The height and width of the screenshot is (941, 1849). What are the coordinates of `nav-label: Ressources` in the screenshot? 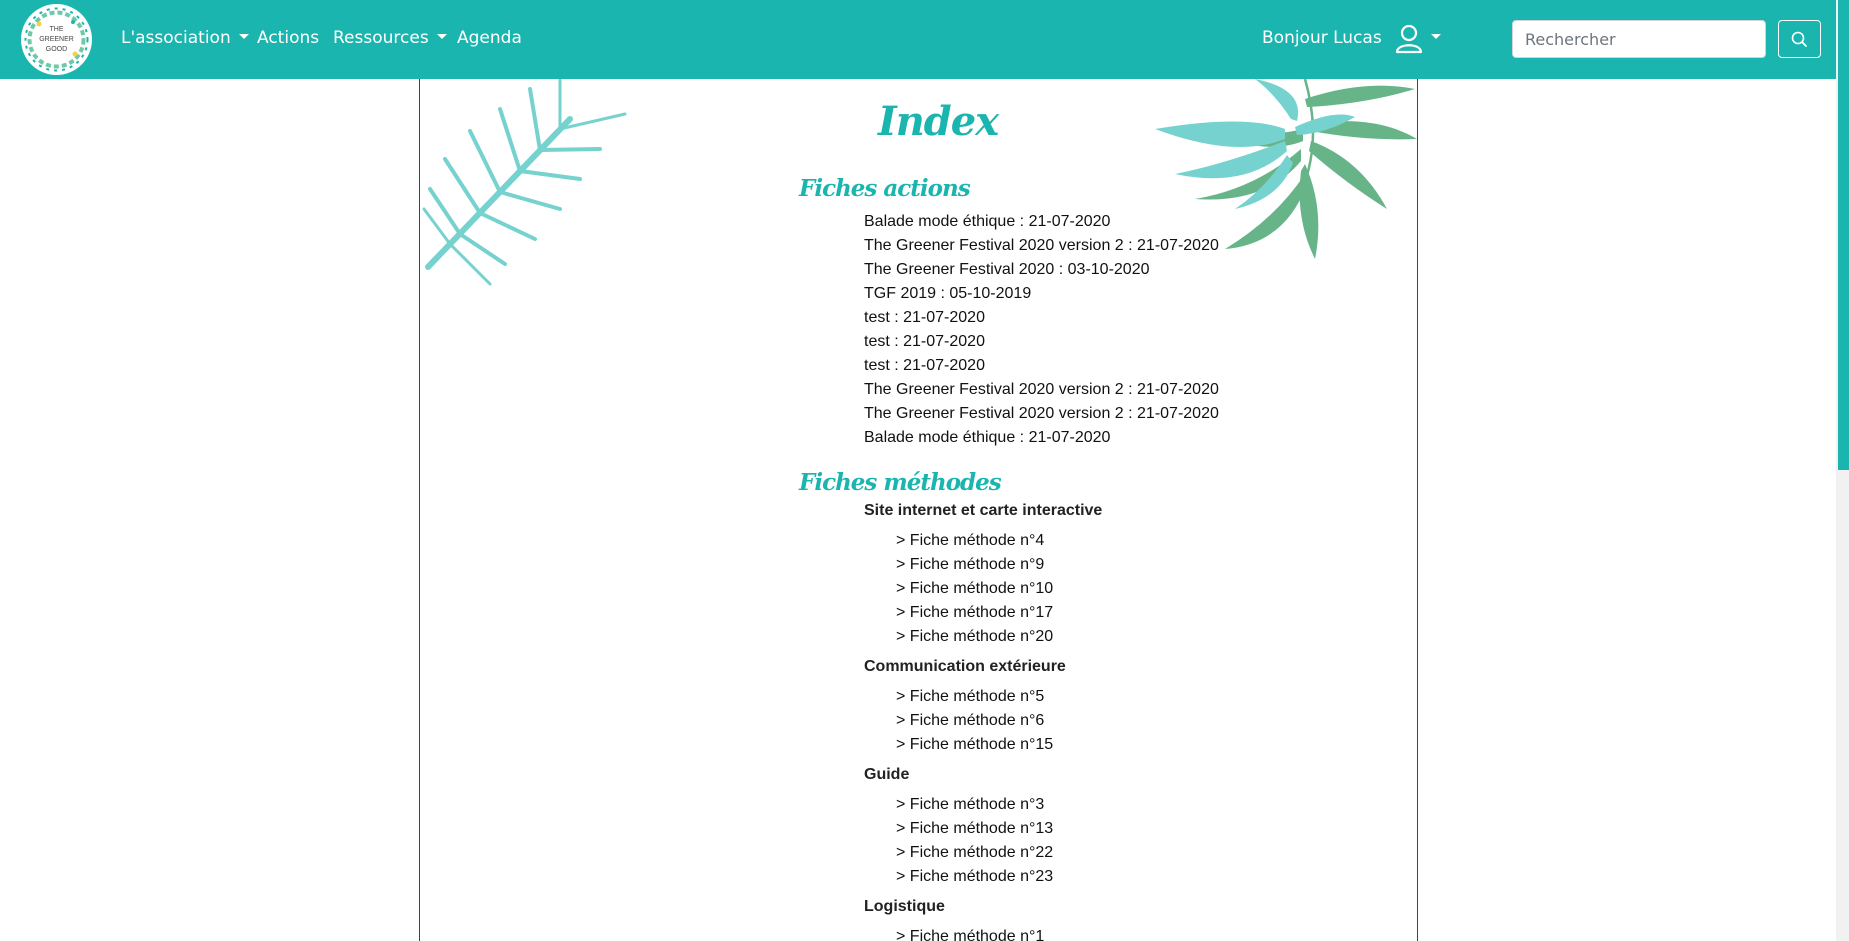 It's located at (381, 38).